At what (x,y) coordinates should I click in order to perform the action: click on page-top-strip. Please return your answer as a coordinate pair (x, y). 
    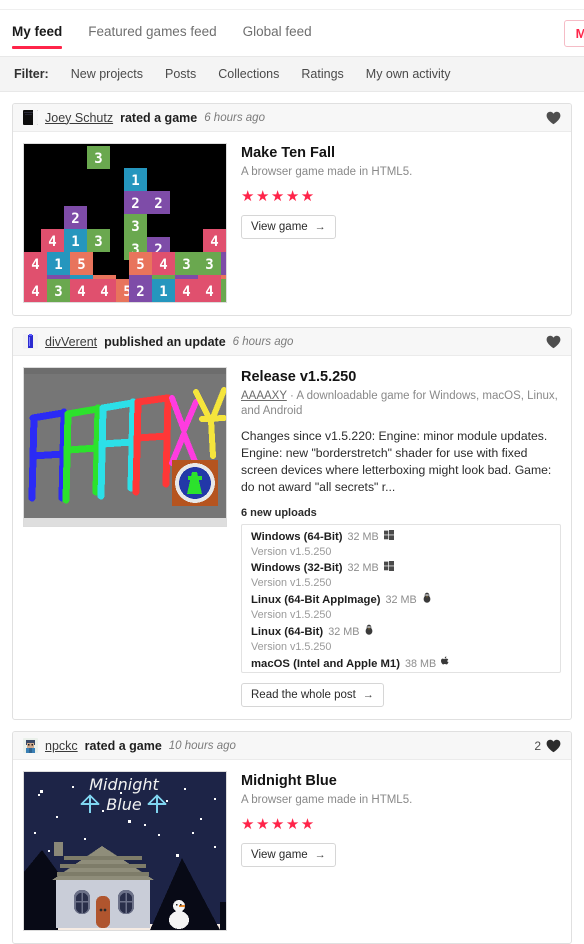
    Looking at the image, I should click on (292, 5).